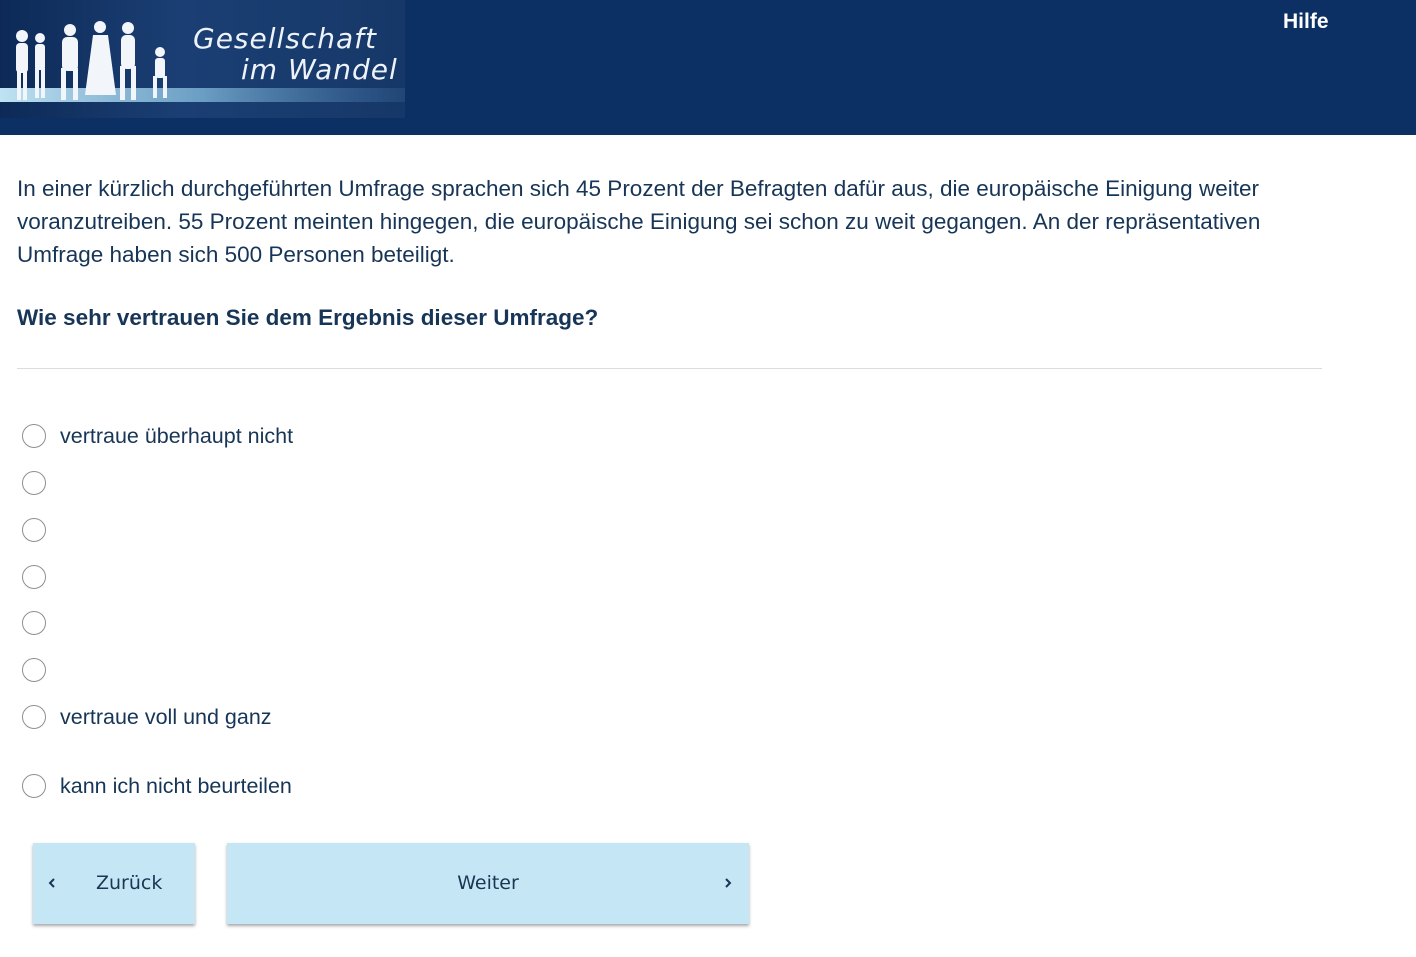 This screenshot has height=957, width=1416. Describe the element at coordinates (177, 435) in the screenshot. I see `answer-label: vertraue überhaupt nicht` at that location.